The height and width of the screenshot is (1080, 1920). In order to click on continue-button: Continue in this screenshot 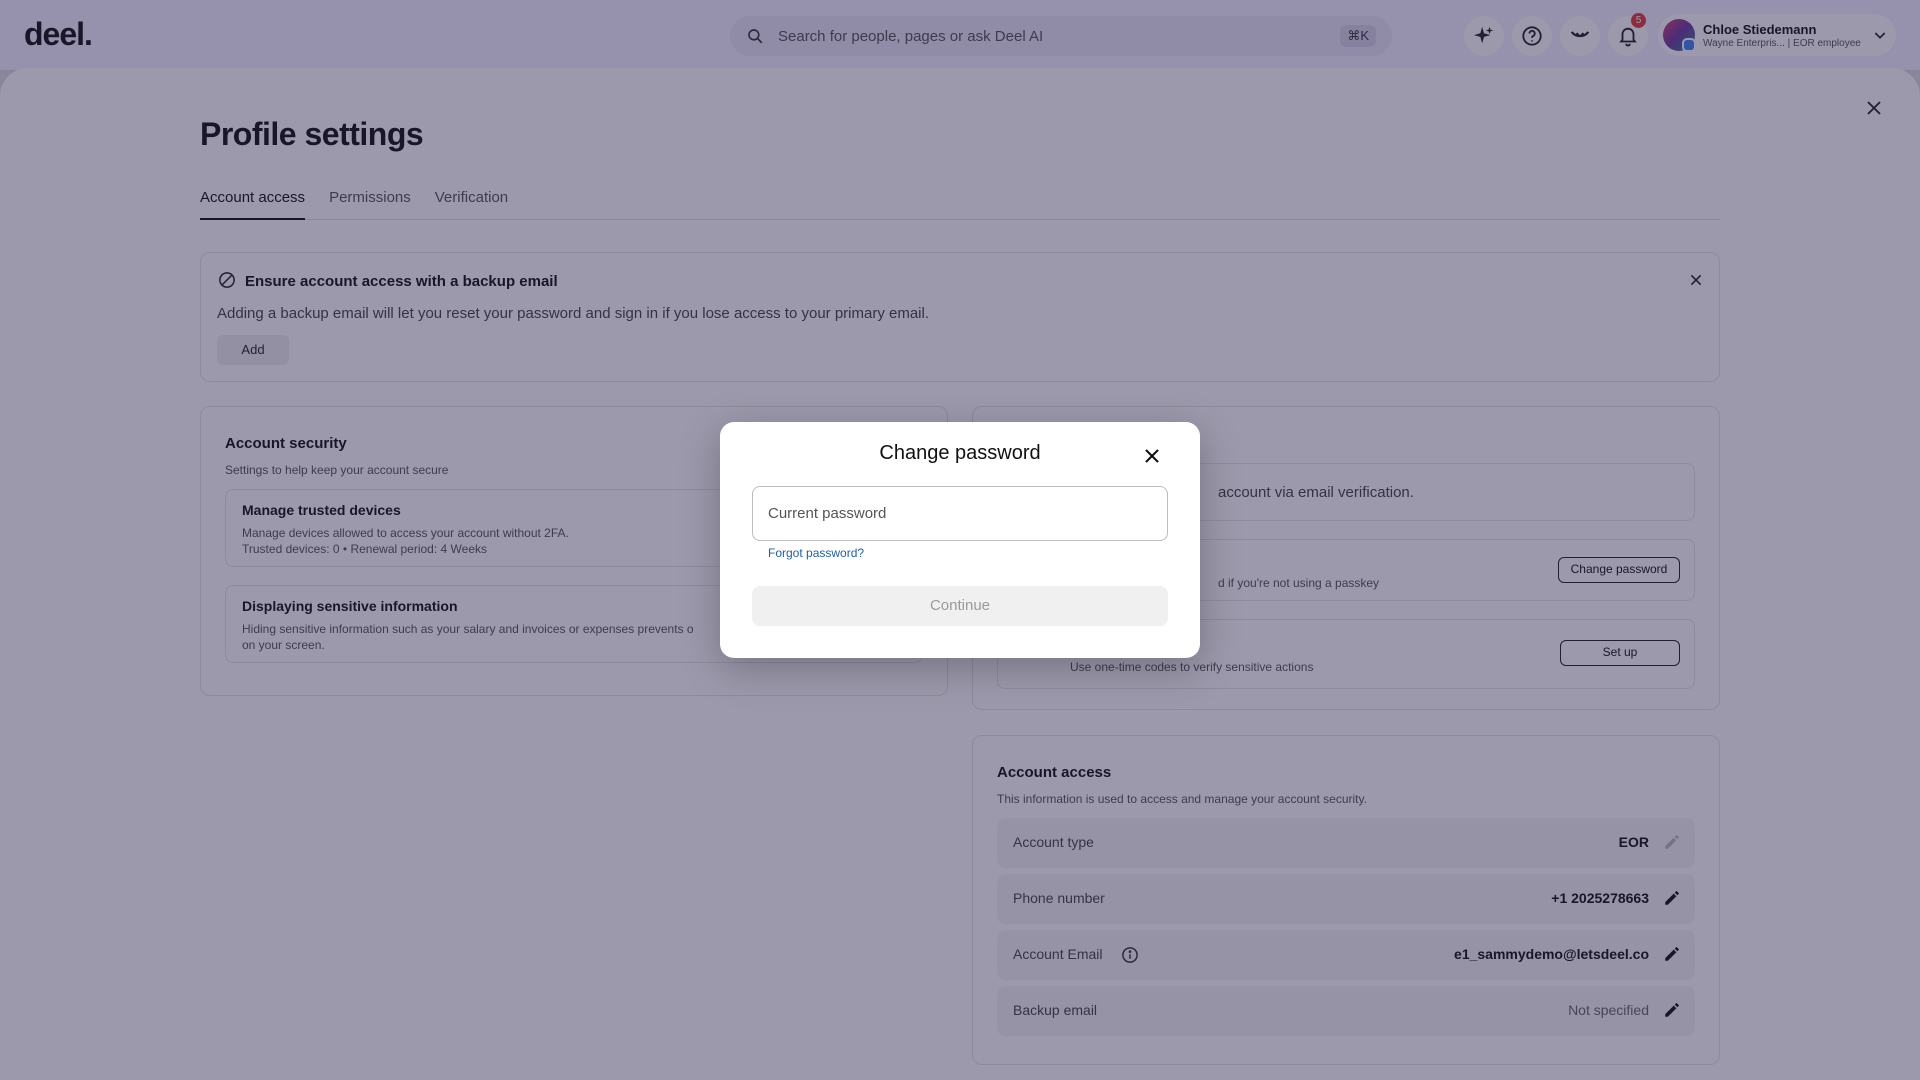, I will do `click(960, 606)`.